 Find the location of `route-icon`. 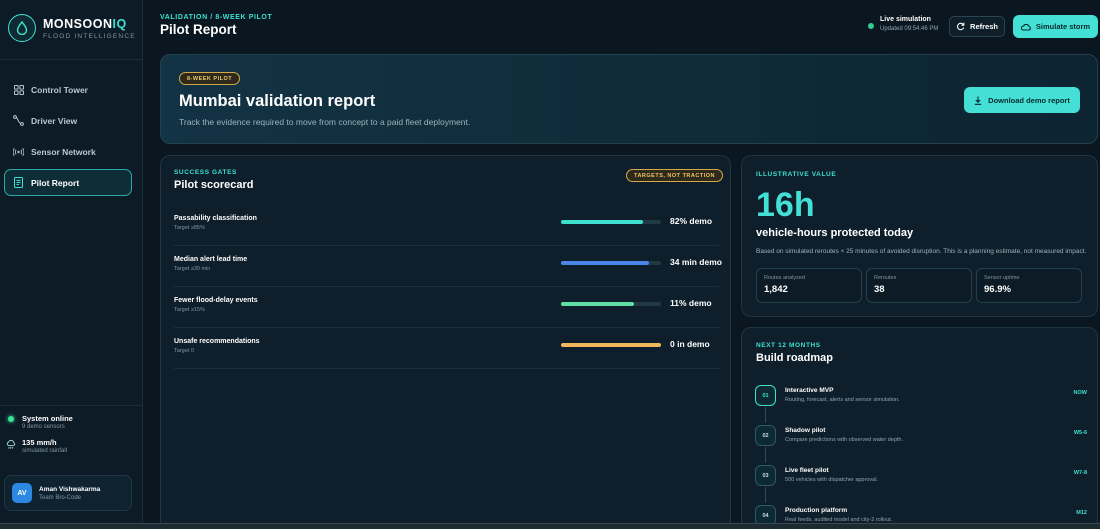

route-icon is located at coordinates (18, 120).